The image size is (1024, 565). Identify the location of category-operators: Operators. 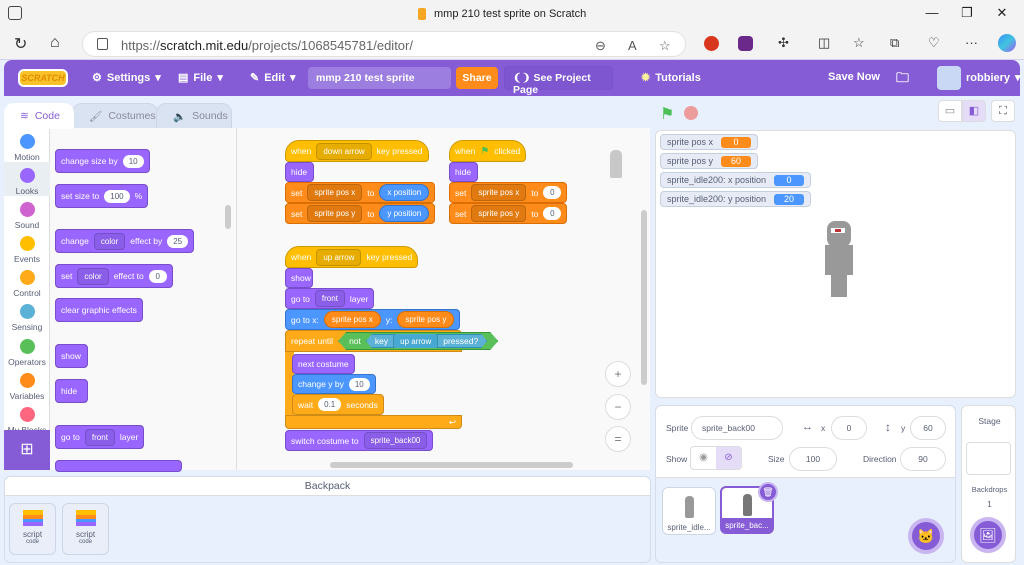
(27, 353).